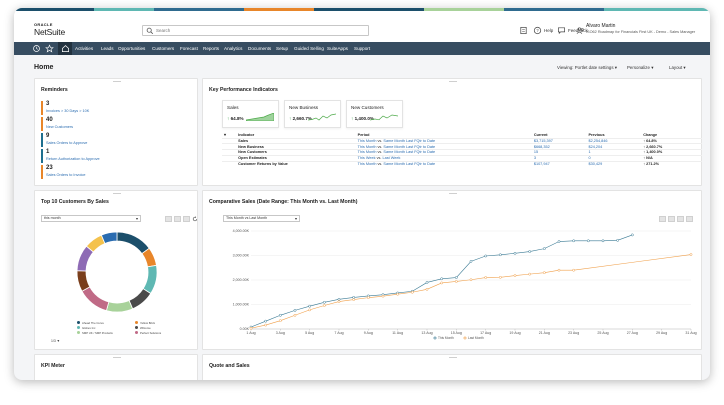 The width and height of the screenshot is (724, 405). Describe the element at coordinates (225, 135) in the screenshot. I see `collapse-icon: ▾` at that location.